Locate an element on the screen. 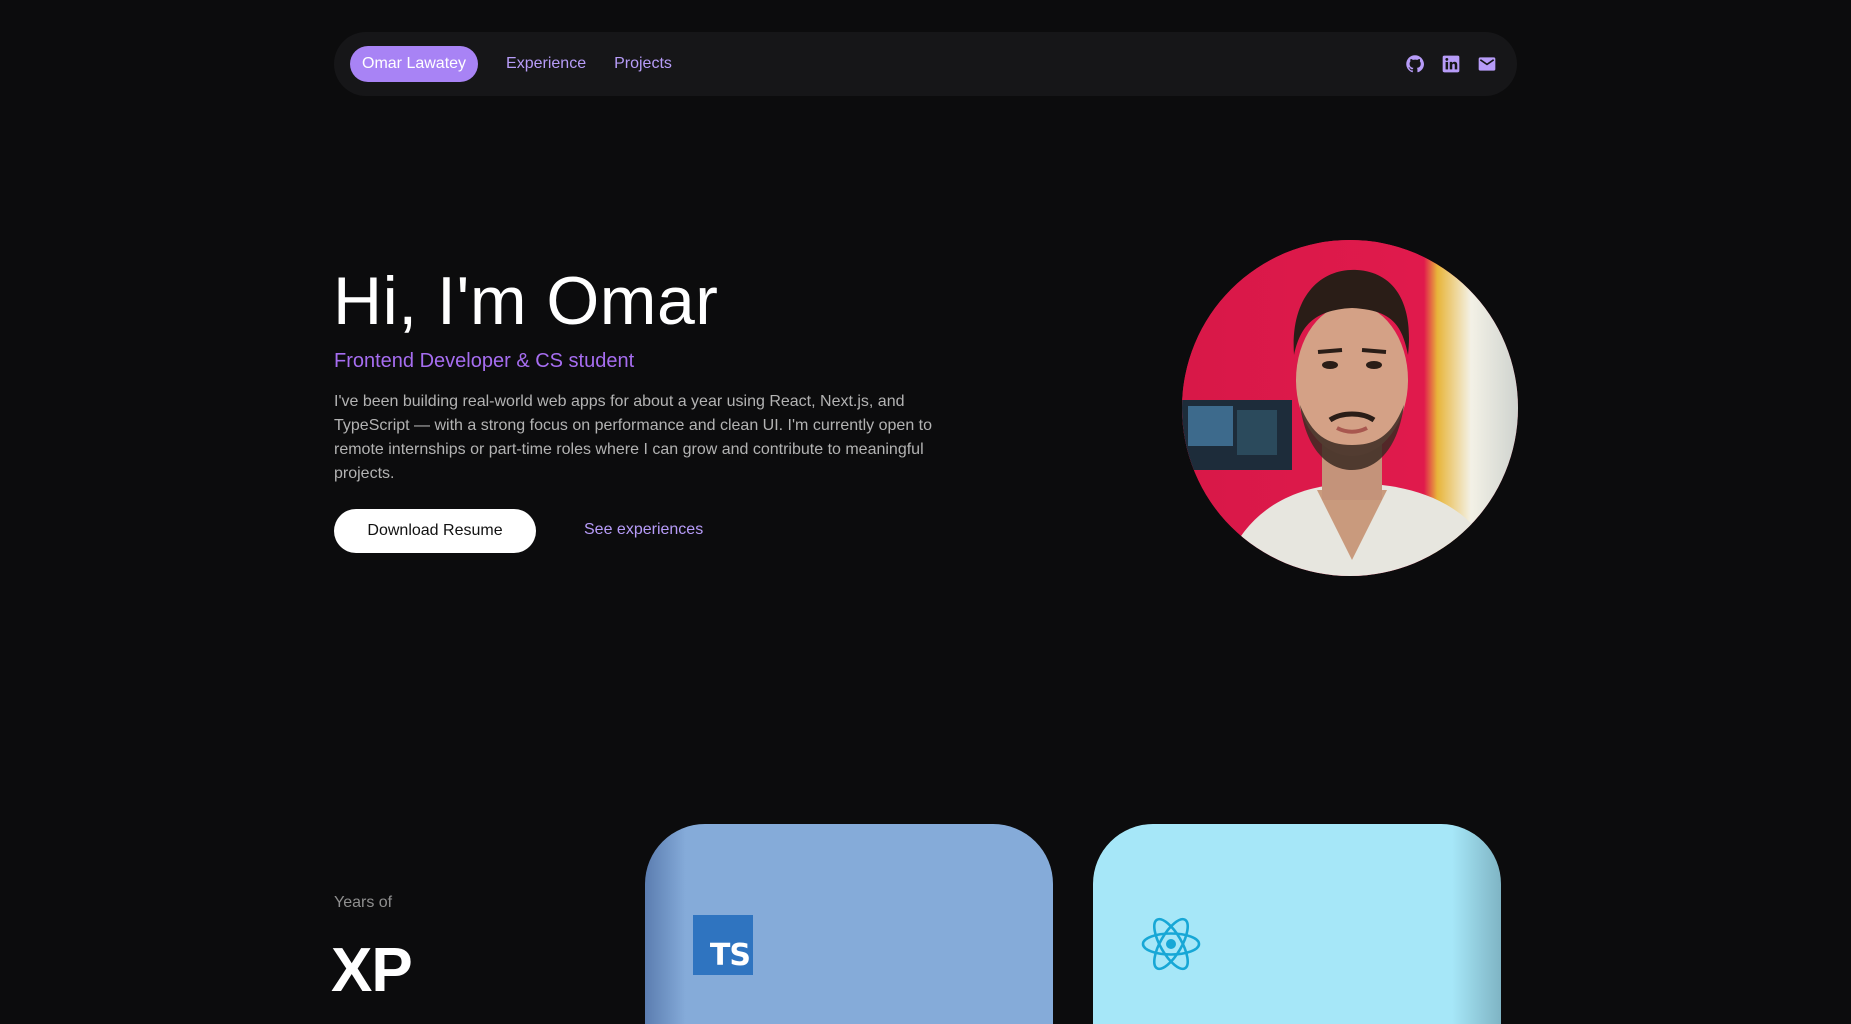 The height and width of the screenshot is (1024, 1851). hero-subtitle: Frontend Developer & CS student is located at coordinates (484, 361).